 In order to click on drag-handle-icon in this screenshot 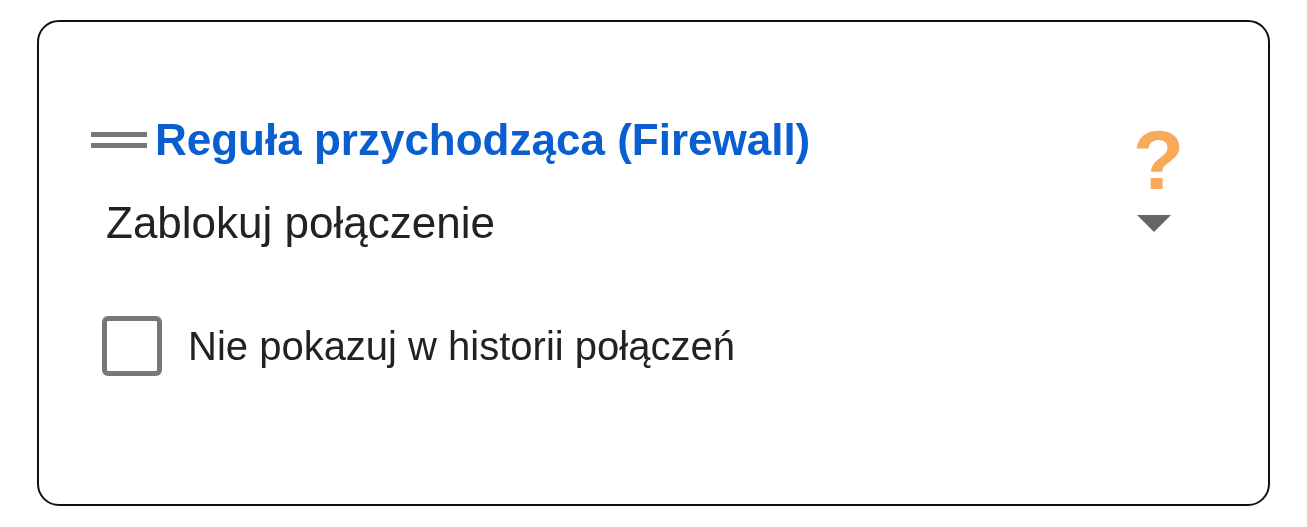, I will do `click(119, 140)`.